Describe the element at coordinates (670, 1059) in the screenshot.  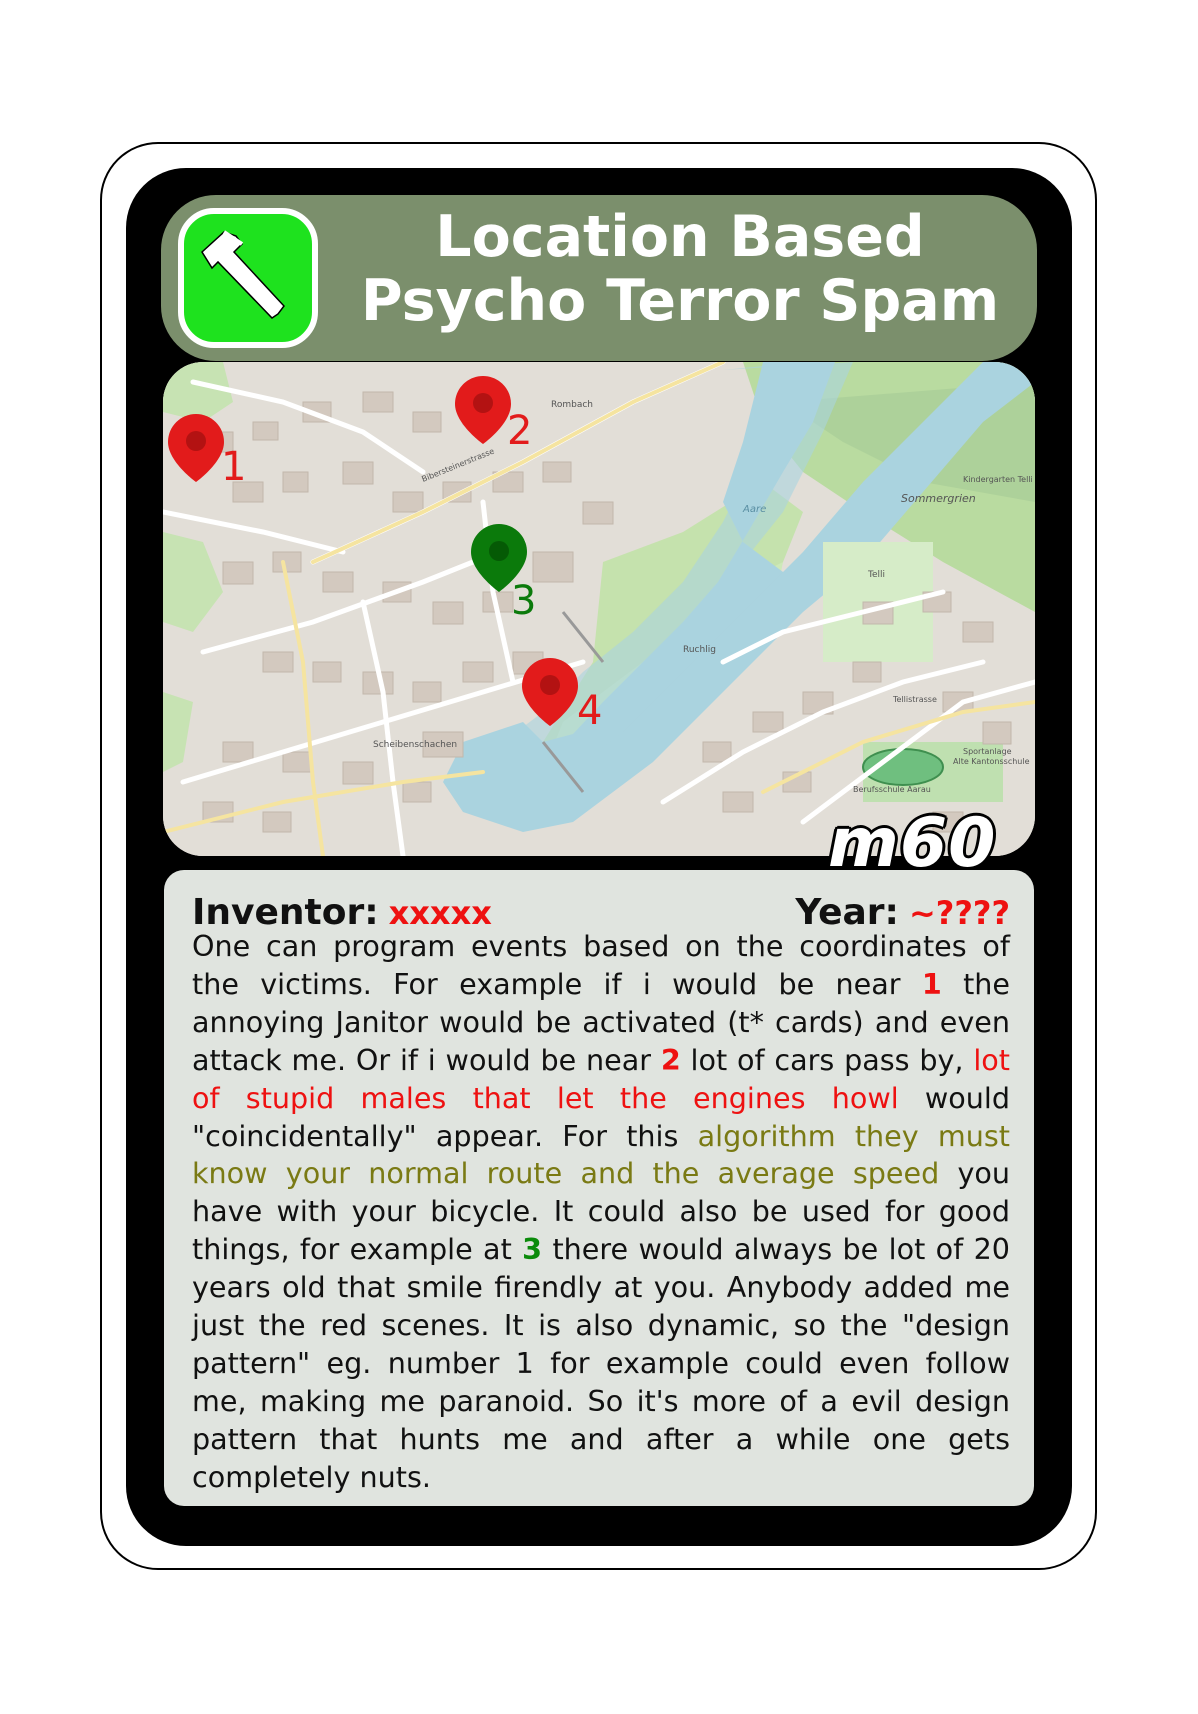
I see `desc-ref-2: 2` at that location.